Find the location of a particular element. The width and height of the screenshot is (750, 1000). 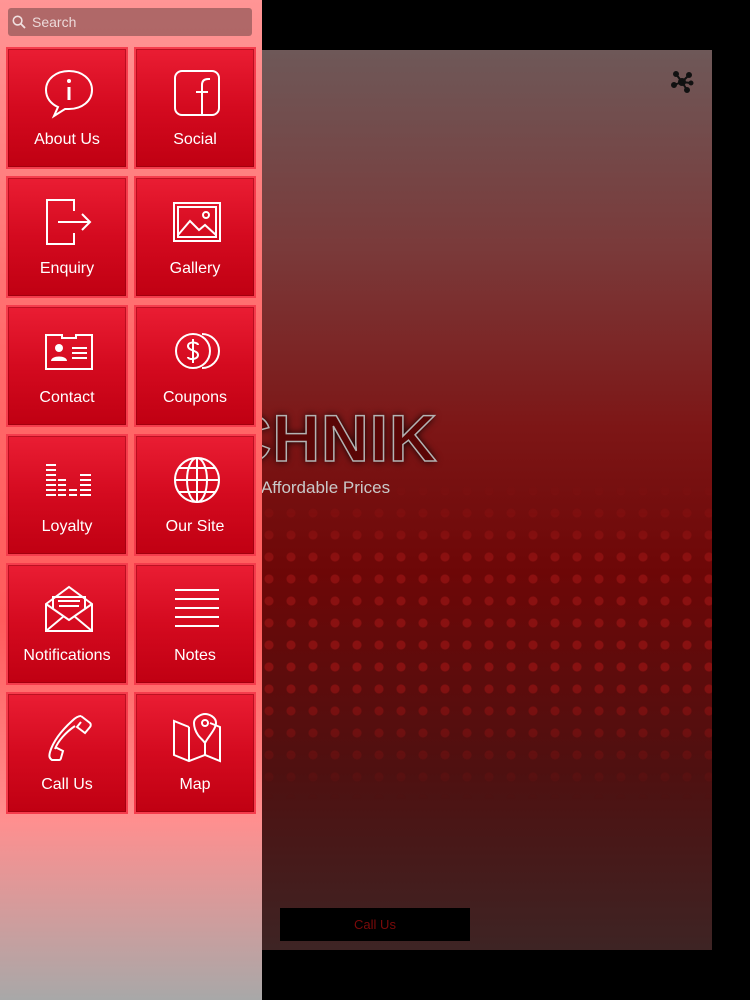

share-network-icon is located at coordinates (682, 82).